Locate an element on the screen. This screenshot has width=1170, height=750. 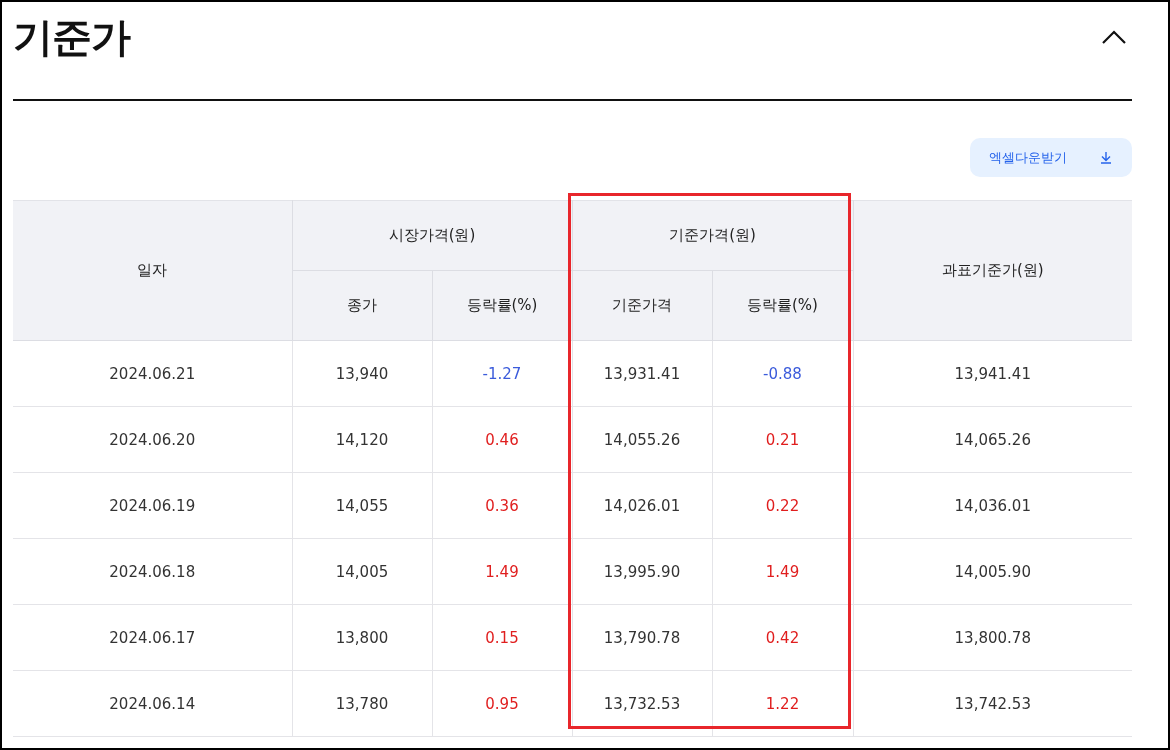
table-cell: 14,120 is located at coordinates (362, 439).